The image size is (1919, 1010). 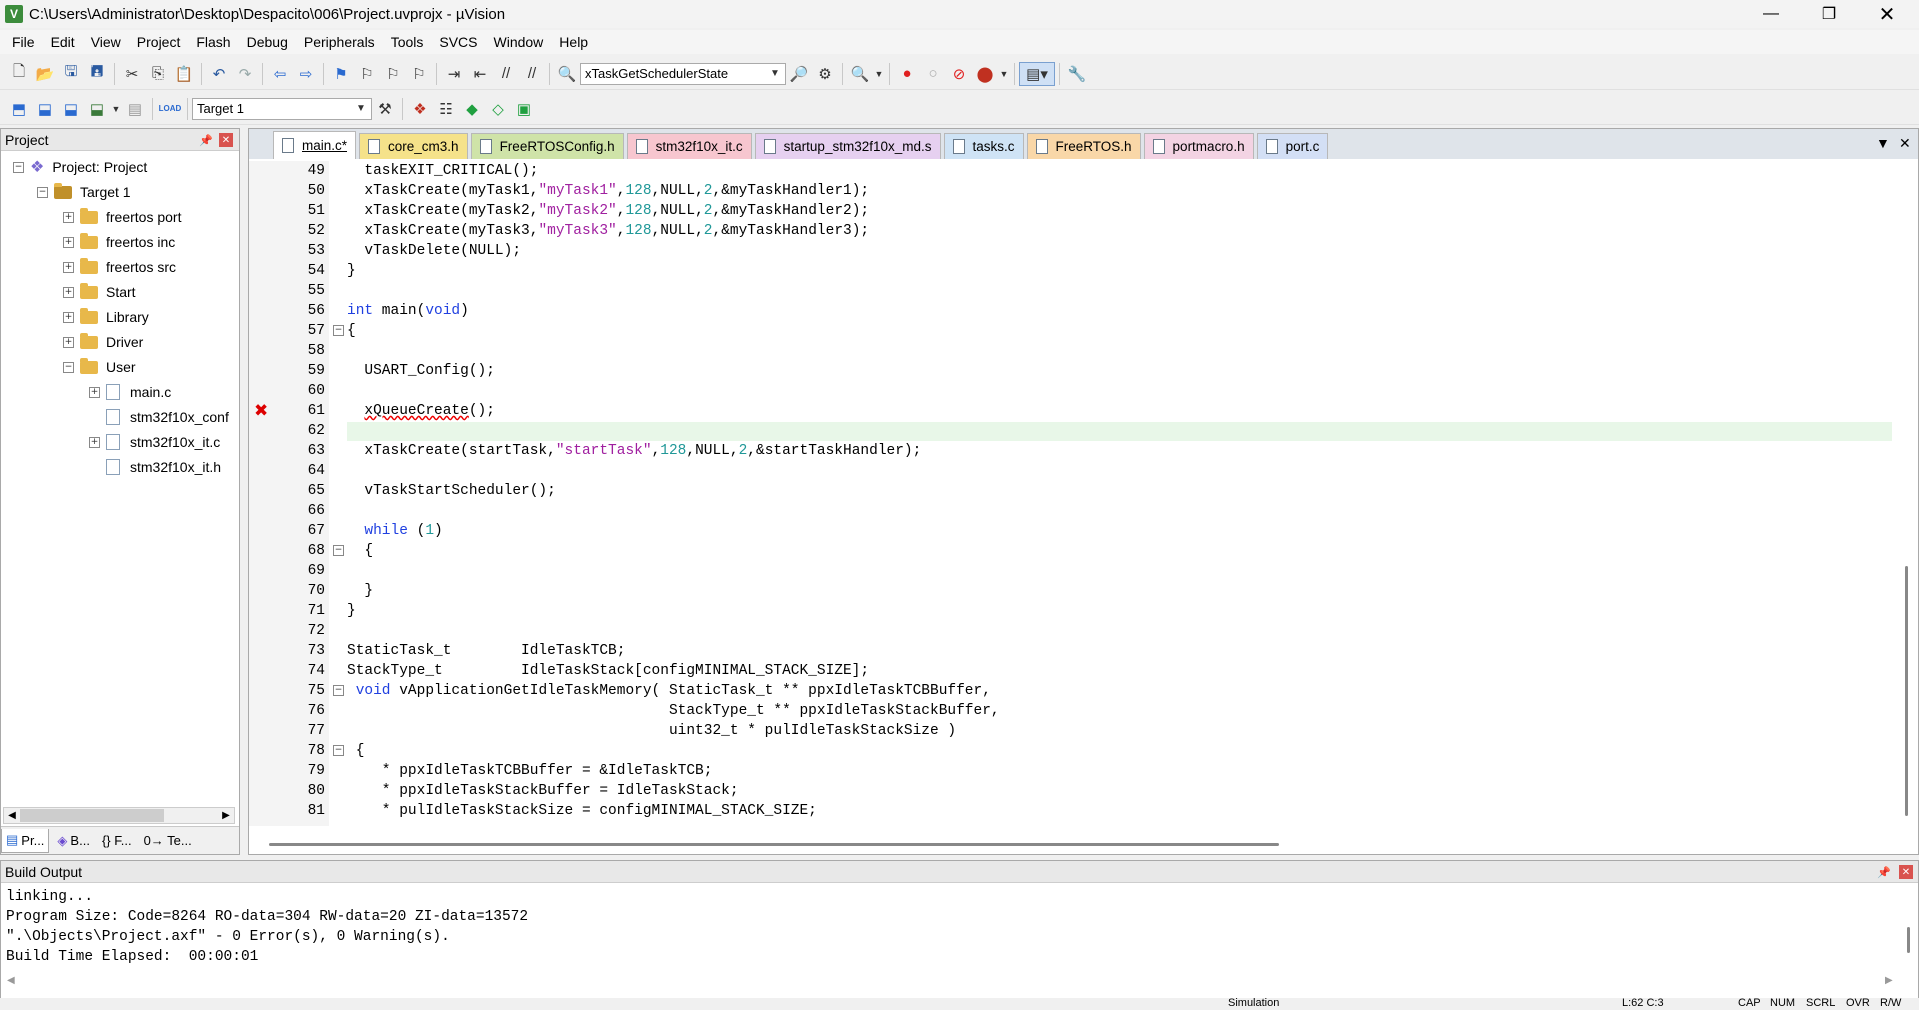 What do you see at coordinates (71, 74) in the screenshot?
I see `save-icon: 🖫` at bounding box center [71, 74].